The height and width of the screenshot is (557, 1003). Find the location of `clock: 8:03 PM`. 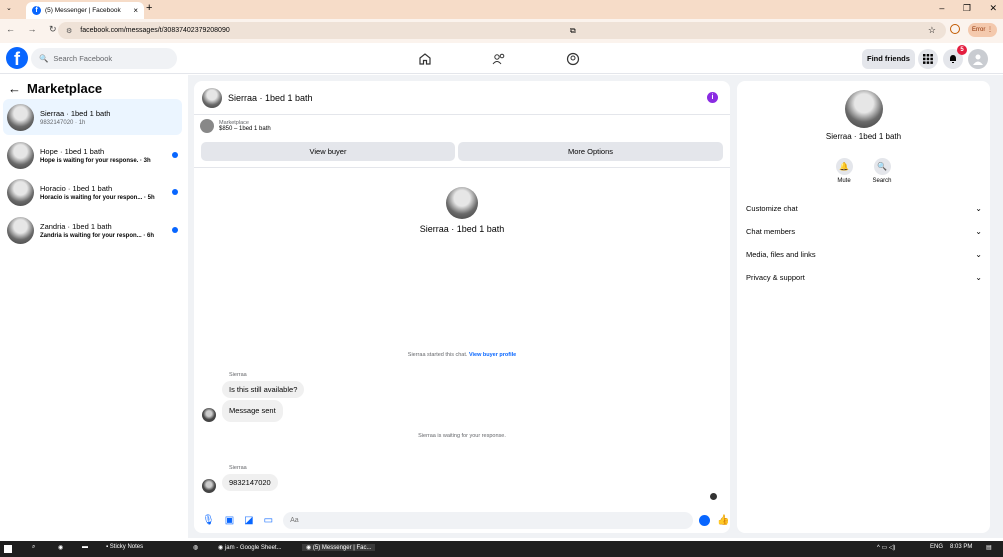

clock: 8:03 PM is located at coordinates (961, 547).